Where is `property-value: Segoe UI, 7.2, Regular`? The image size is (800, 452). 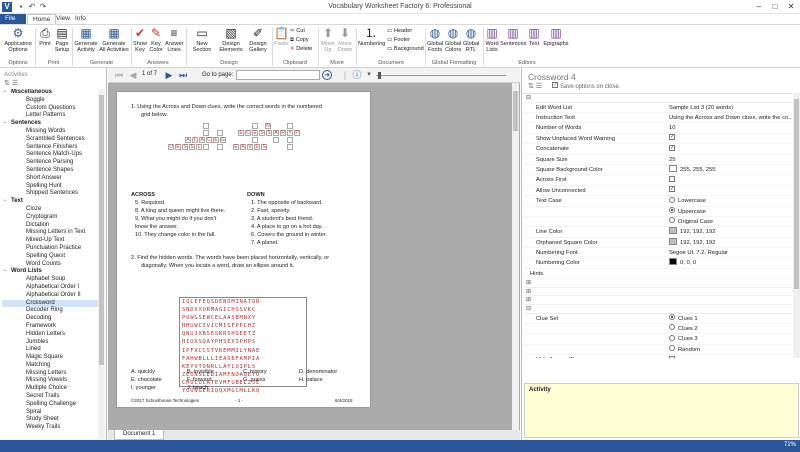
property-value: Segoe UI, 7.2, Regular is located at coordinates (698, 253).